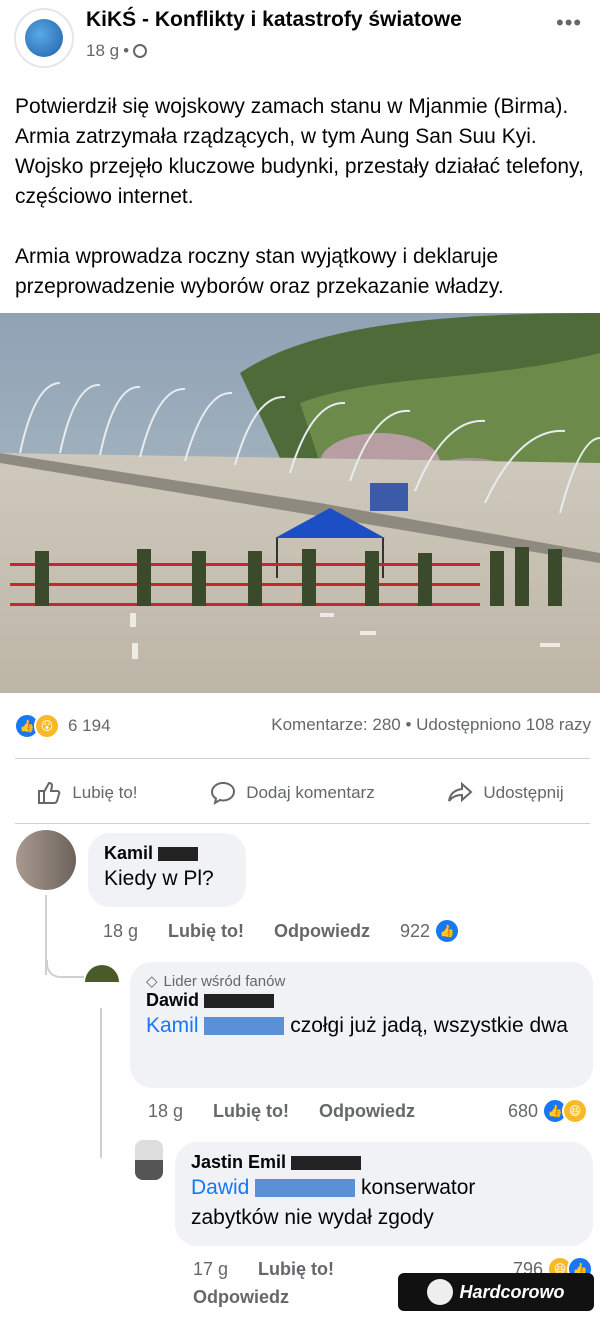 The width and height of the screenshot is (600, 1317). Describe the element at coordinates (274, 20) in the screenshot. I see `page-name: KiKŚ - Konflikty i katastrofy światowe` at that location.